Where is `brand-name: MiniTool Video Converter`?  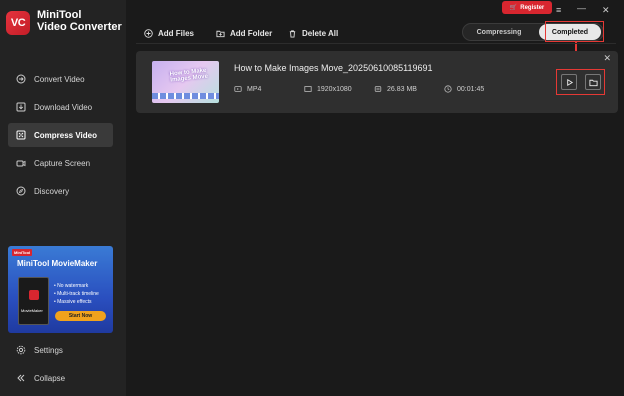 brand-name: MiniTool Video Converter is located at coordinates (79, 21).